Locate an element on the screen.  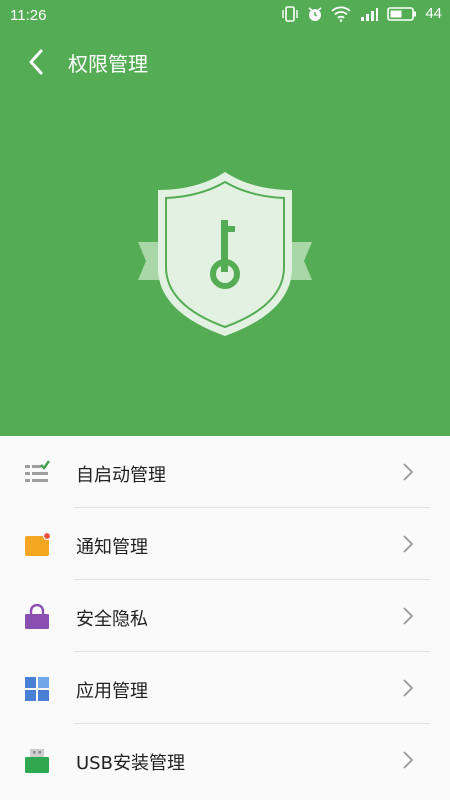
menu-item-label: 自启动管理 is located at coordinates (121, 475).